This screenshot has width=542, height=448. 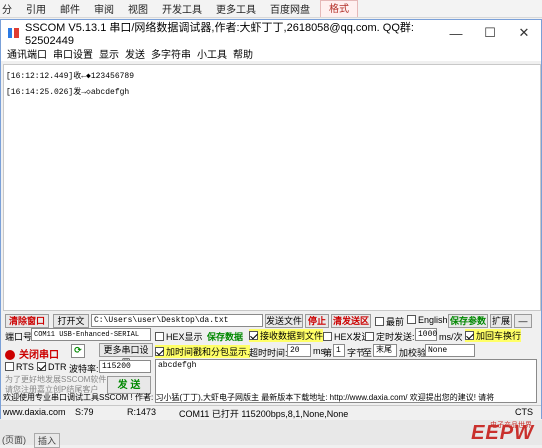 What do you see at coordinates (456, 33) in the screenshot?
I see `minimize-button: —` at bounding box center [456, 33].